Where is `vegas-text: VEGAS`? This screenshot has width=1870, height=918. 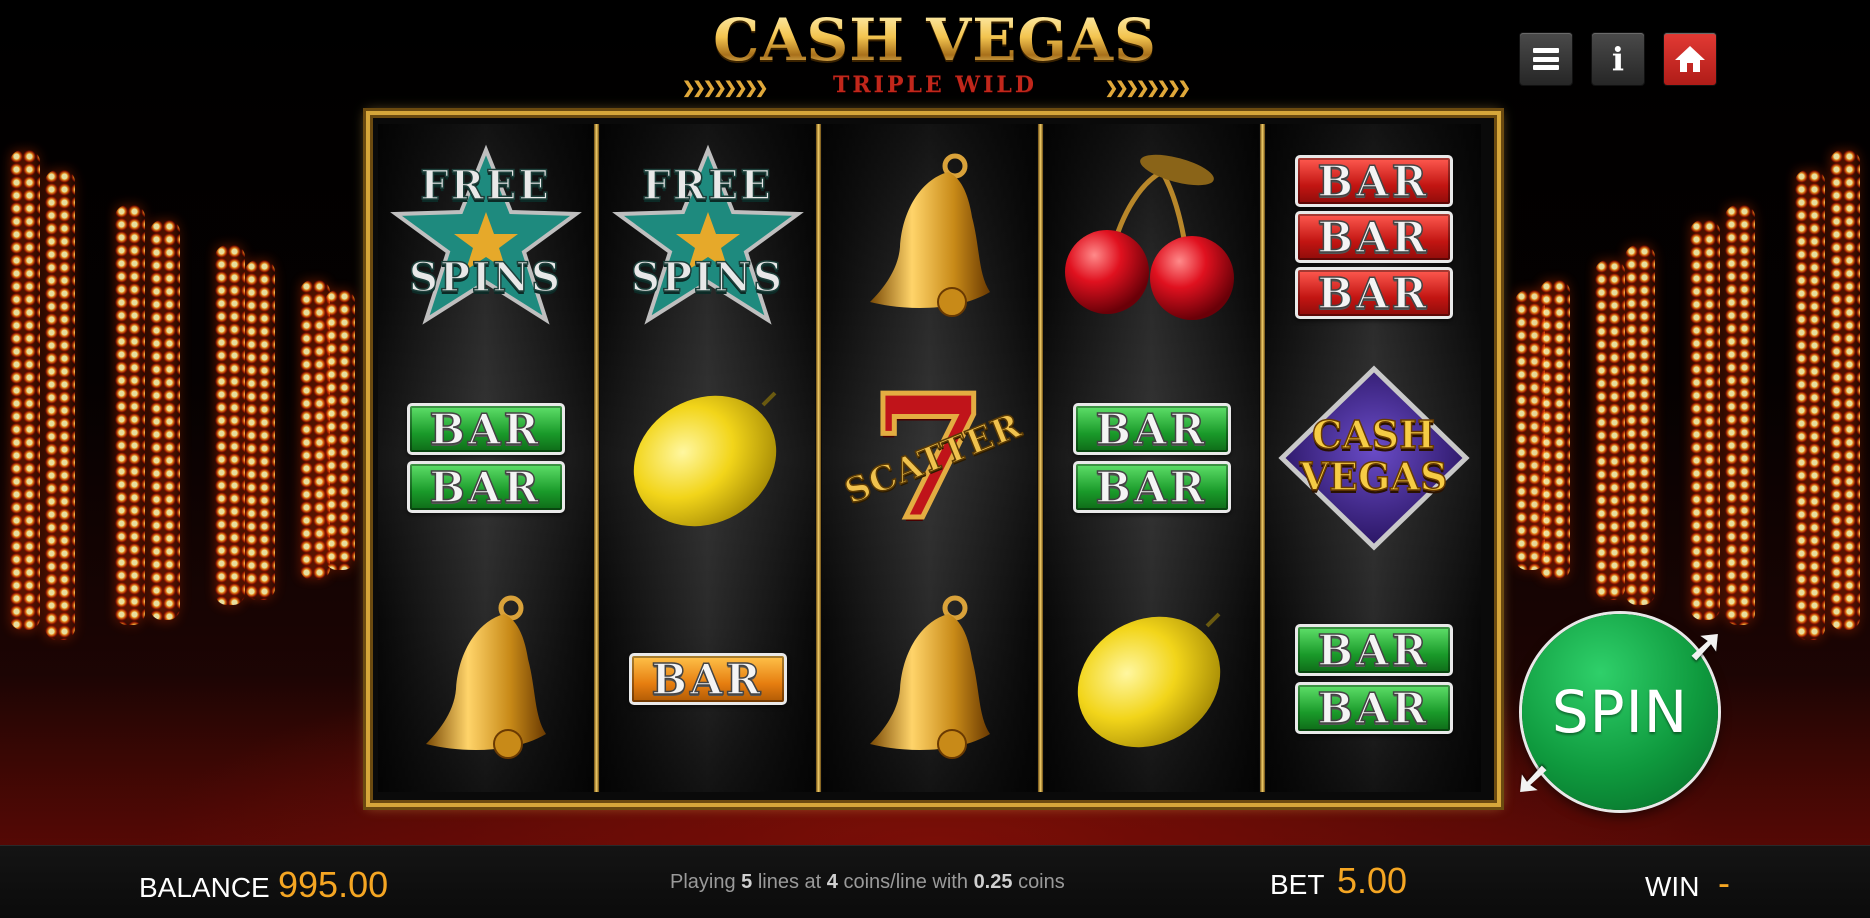 vegas-text: VEGAS is located at coordinates (1373, 476).